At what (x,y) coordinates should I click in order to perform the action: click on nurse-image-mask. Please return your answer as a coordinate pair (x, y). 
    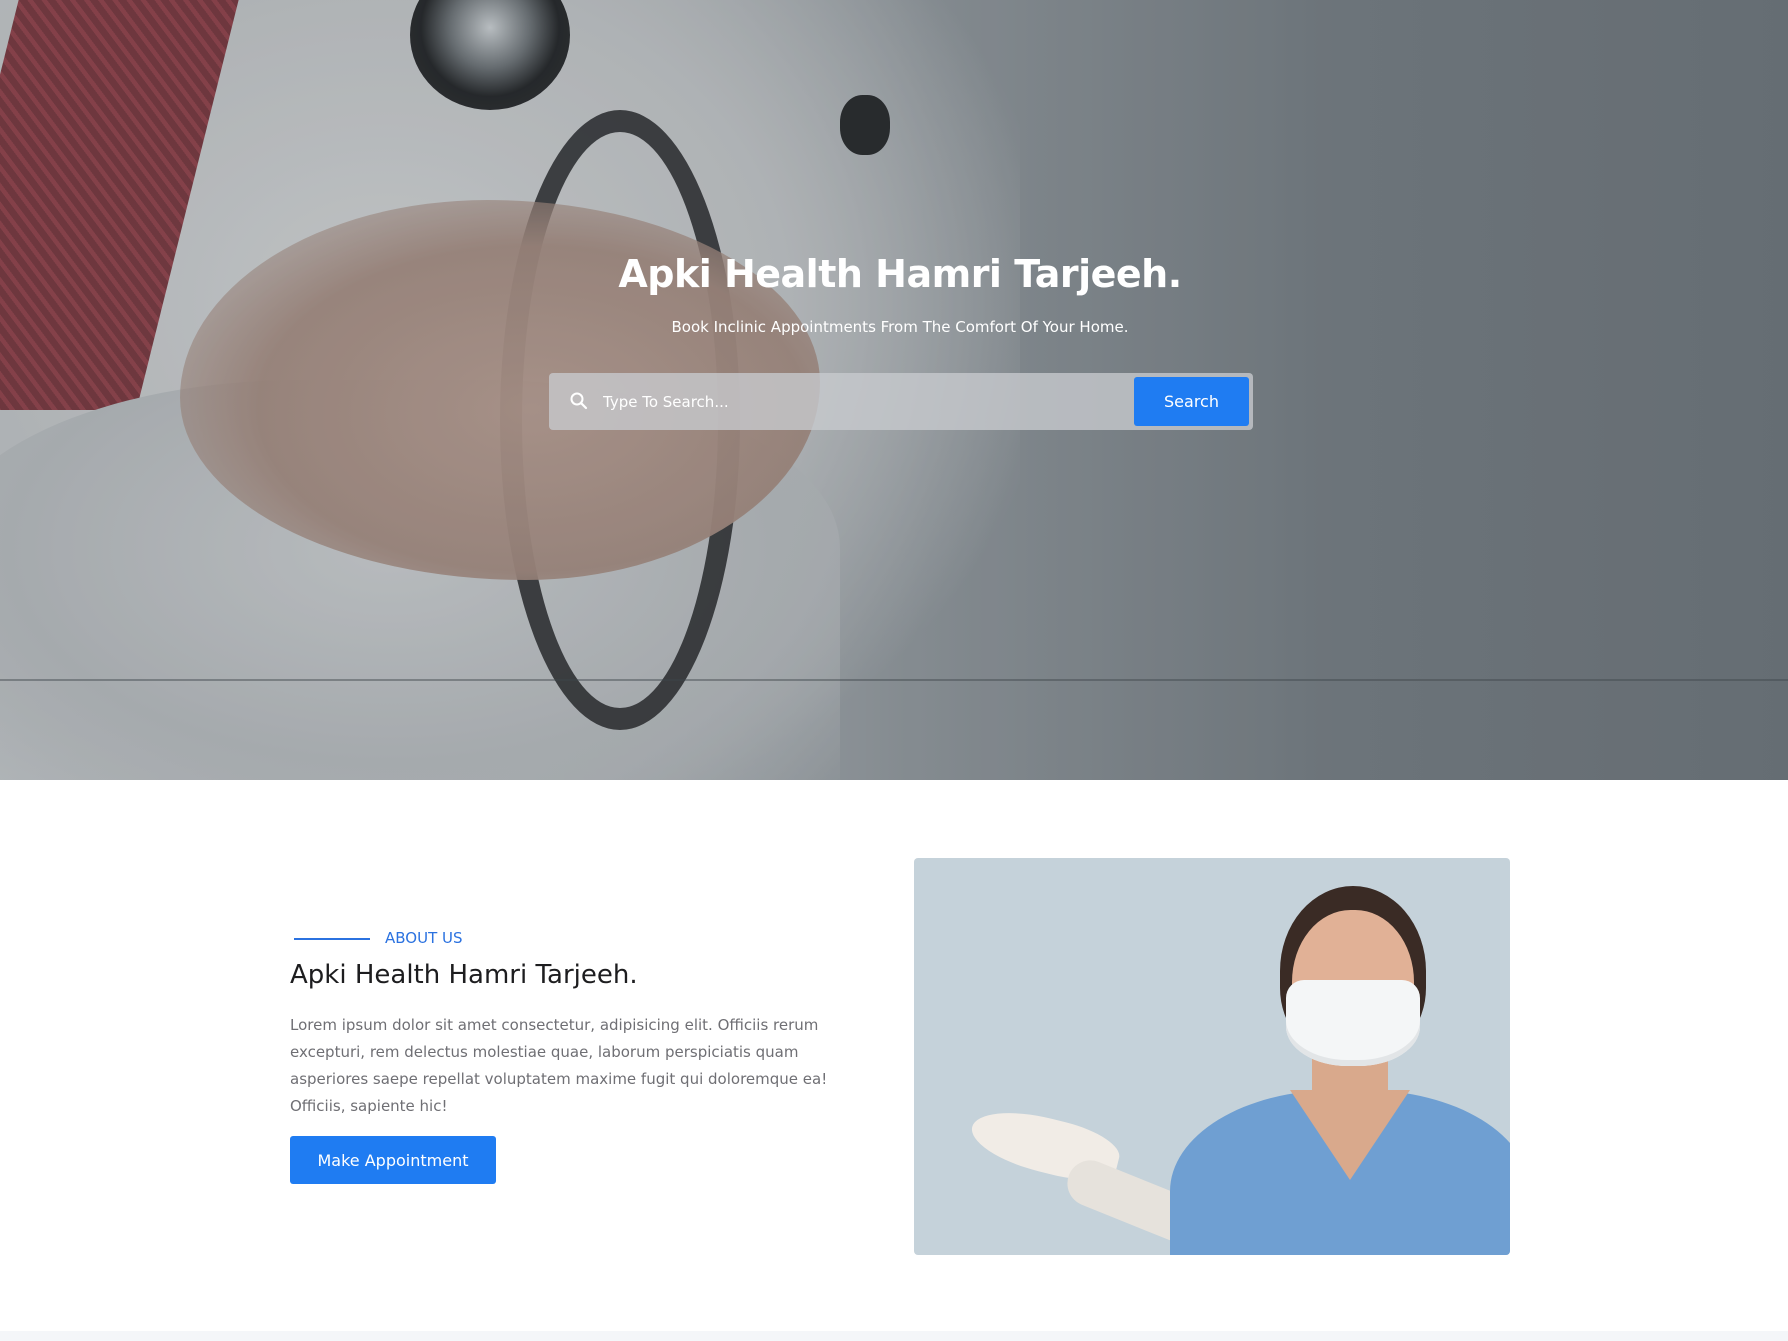
    Looking at the image, I should click on (1353, 1023).